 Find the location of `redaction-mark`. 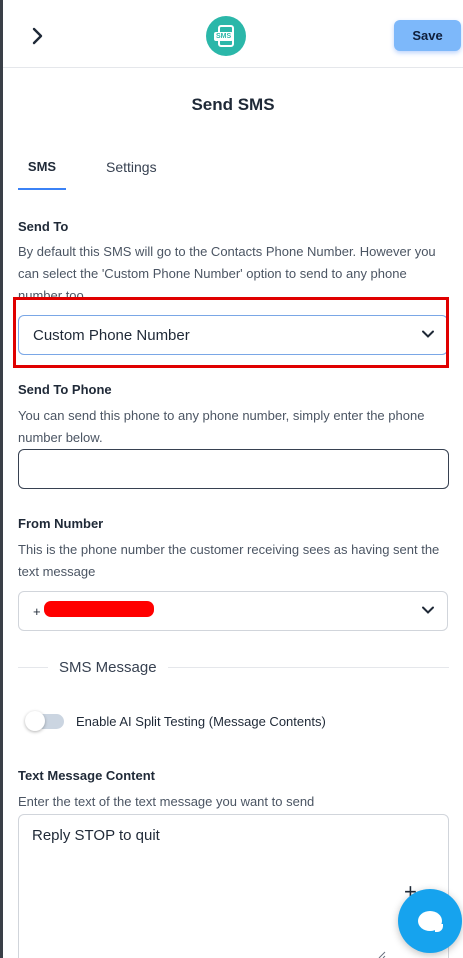

redaction-mark is located at coordinates (99, 609).